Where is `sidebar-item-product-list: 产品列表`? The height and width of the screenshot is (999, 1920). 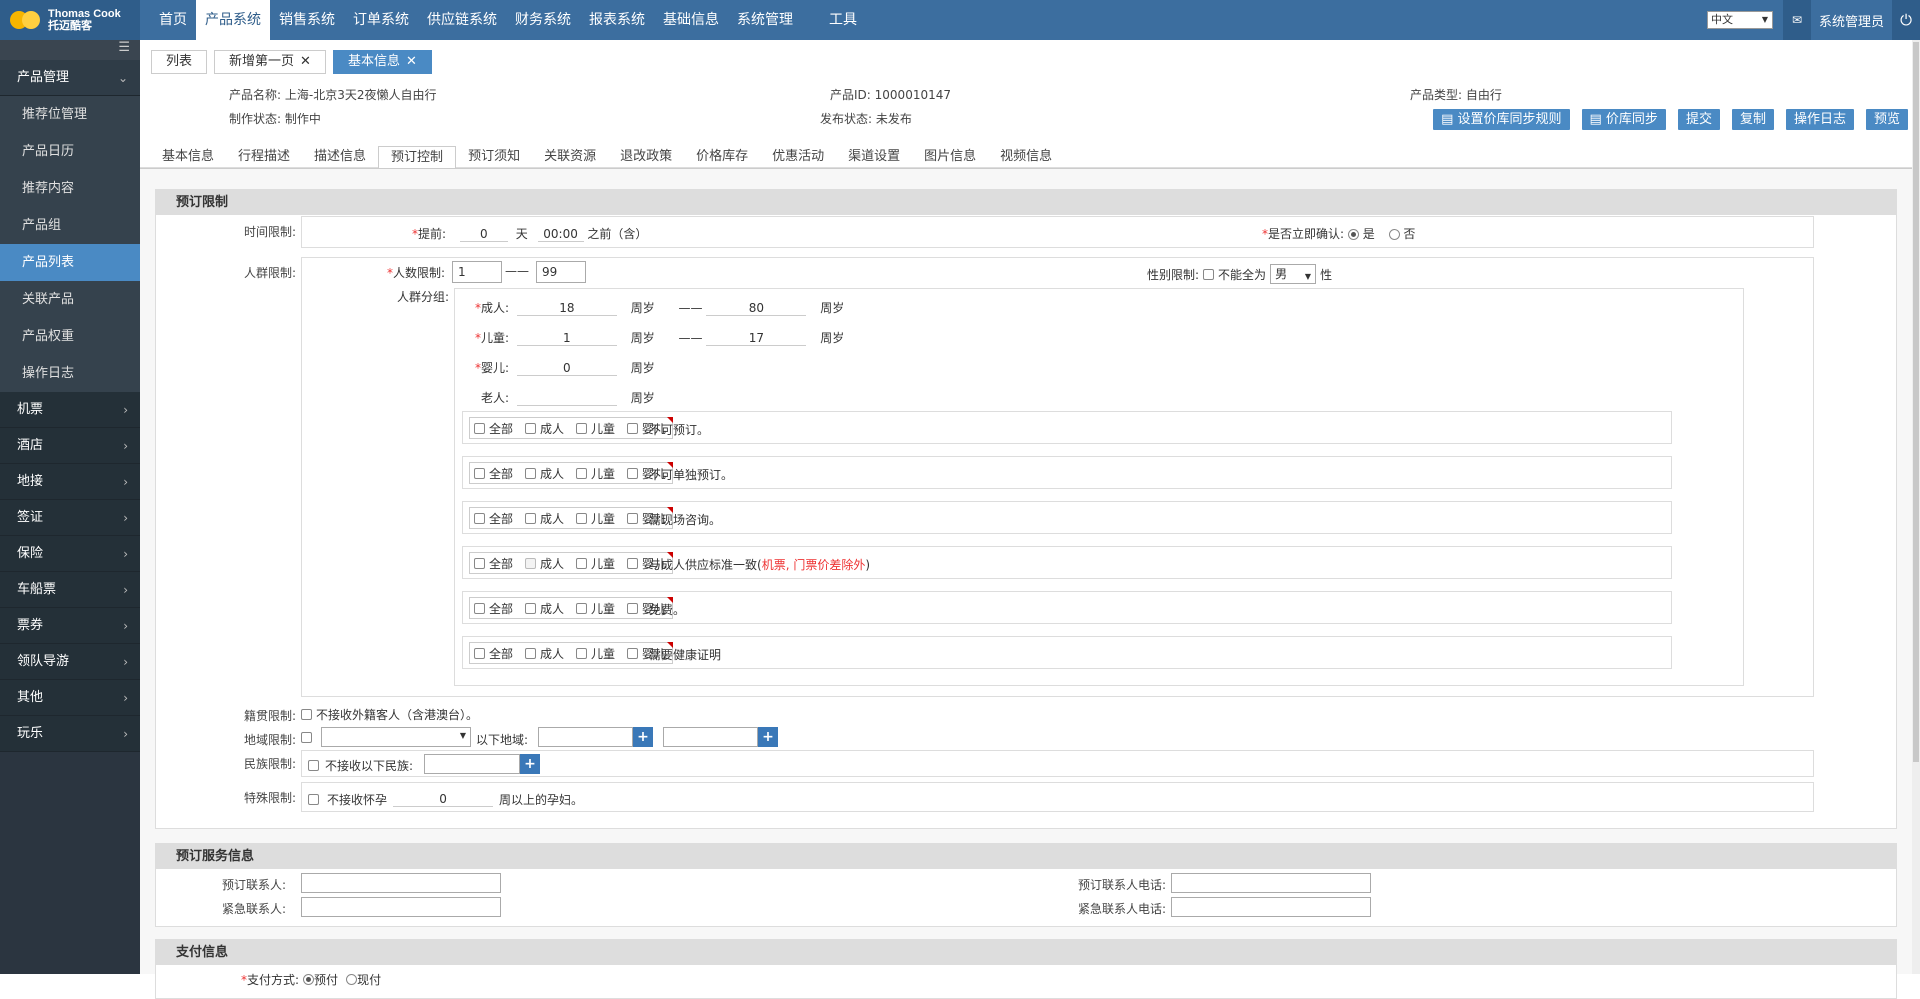
sidebar-item-product-list: 产品列表 is located at coordinates (70, 262).